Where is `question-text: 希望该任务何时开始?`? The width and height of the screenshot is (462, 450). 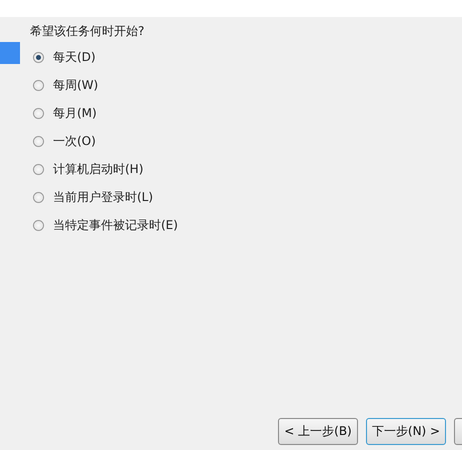 question-text: 希望该任务何时开始? is located at coordinates (88, 31).